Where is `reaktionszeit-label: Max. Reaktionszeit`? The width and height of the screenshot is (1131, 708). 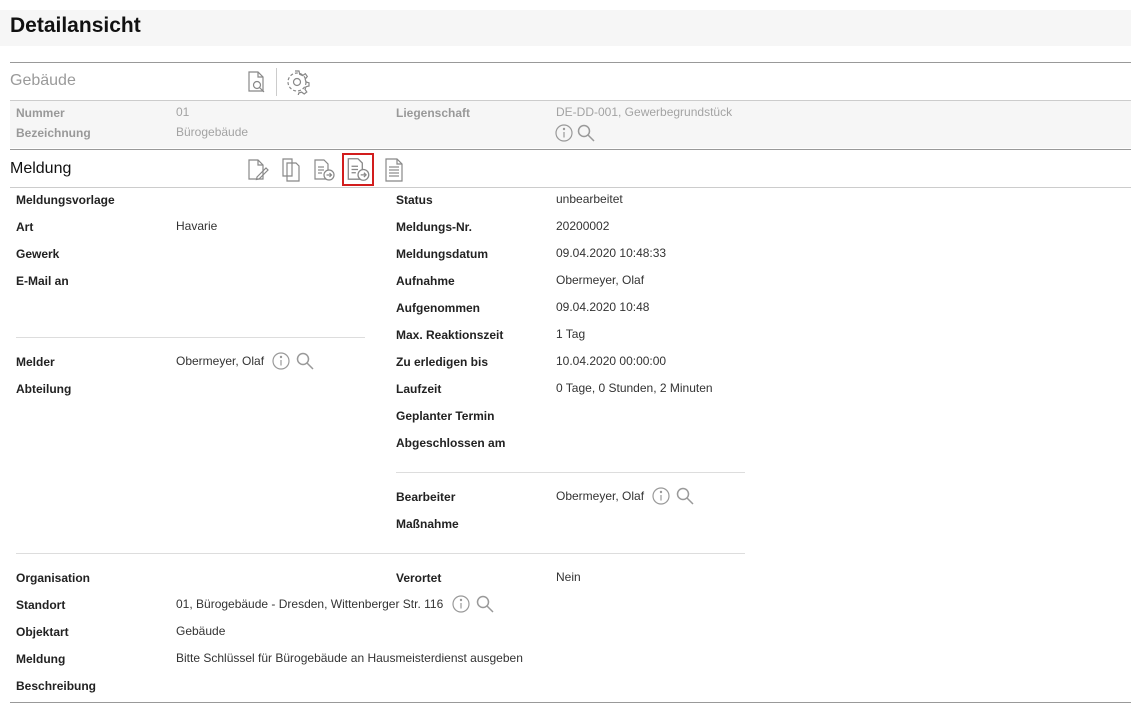 reaktionszeit-label: Max. Reaktionszeit is located at coordinates (450, 335).